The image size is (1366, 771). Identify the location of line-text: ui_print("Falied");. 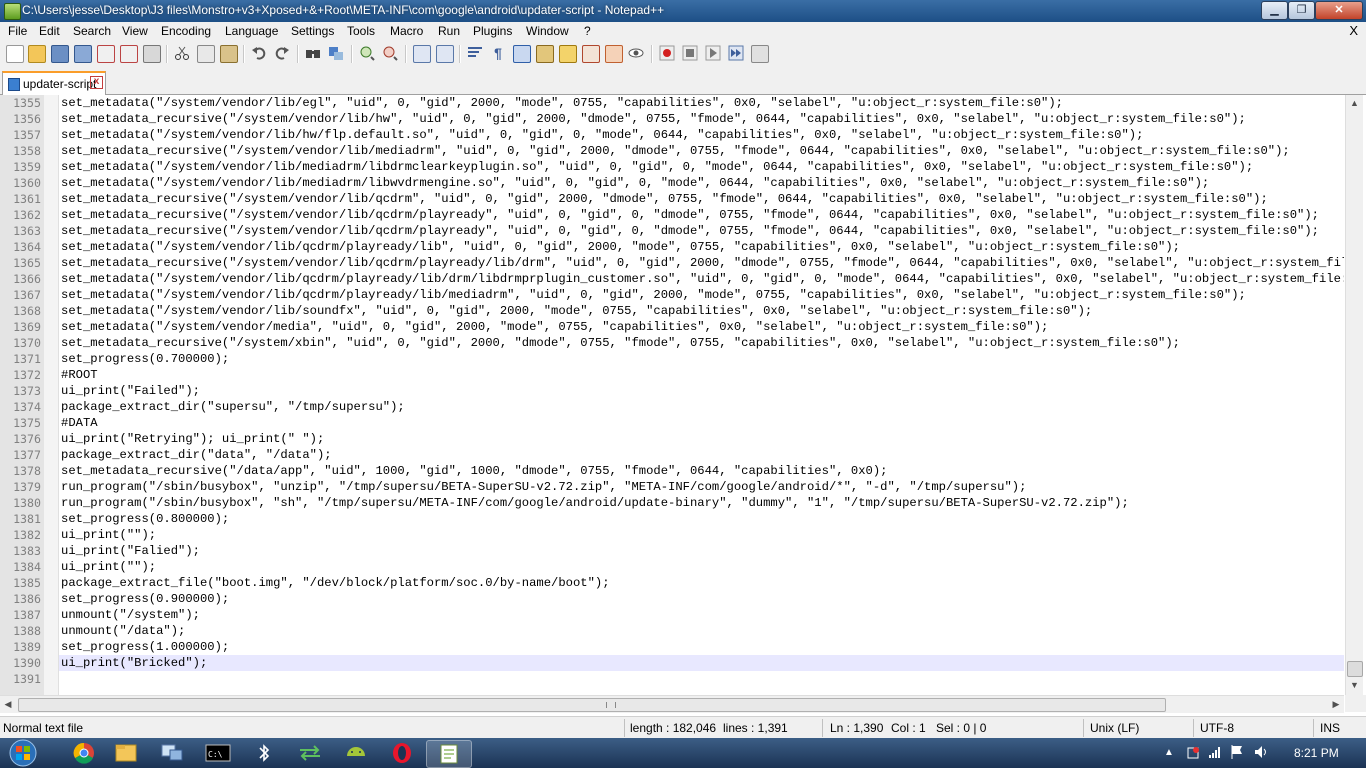
(130, 551).